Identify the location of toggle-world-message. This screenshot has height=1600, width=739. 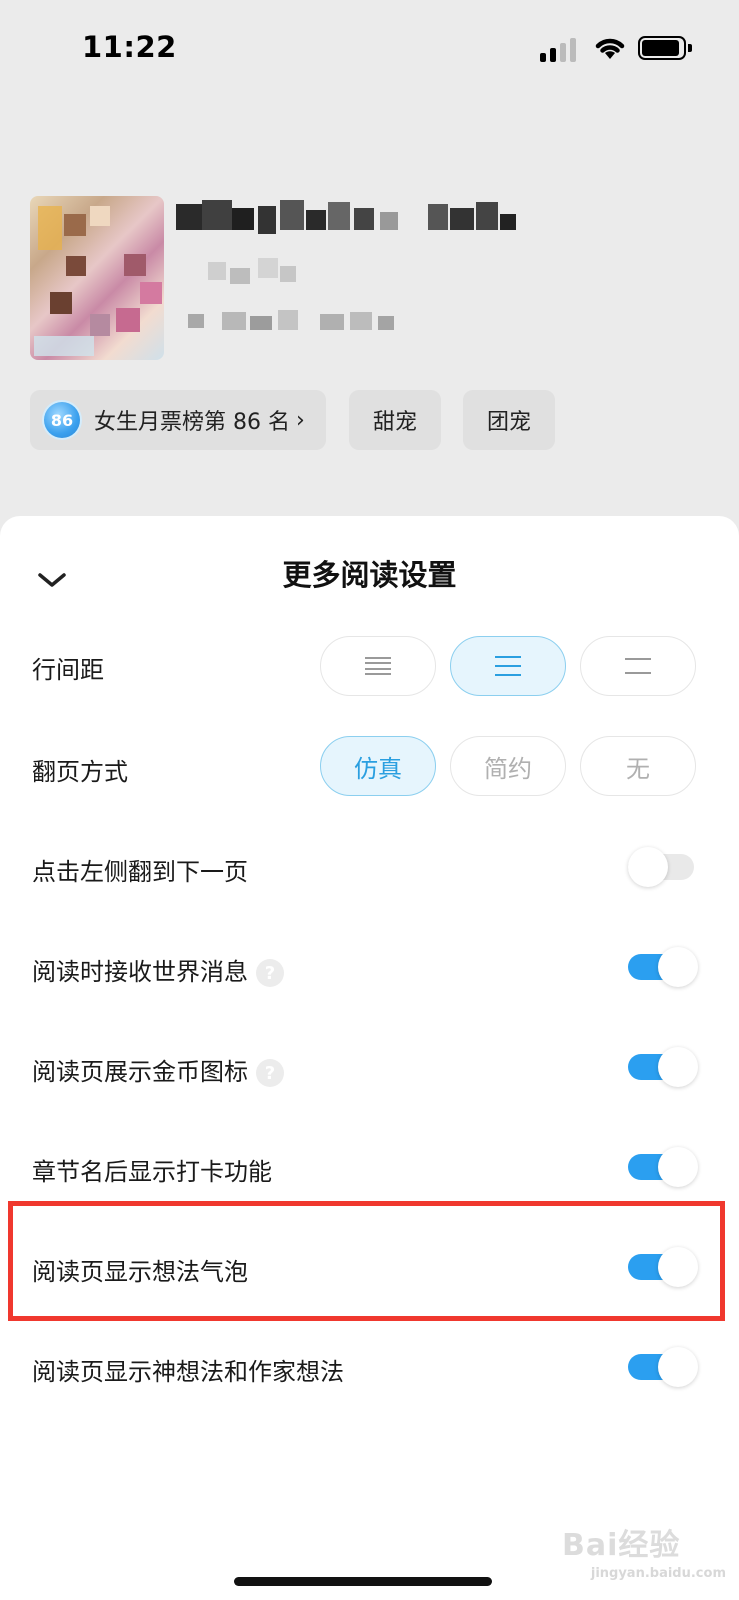
(663, 967).